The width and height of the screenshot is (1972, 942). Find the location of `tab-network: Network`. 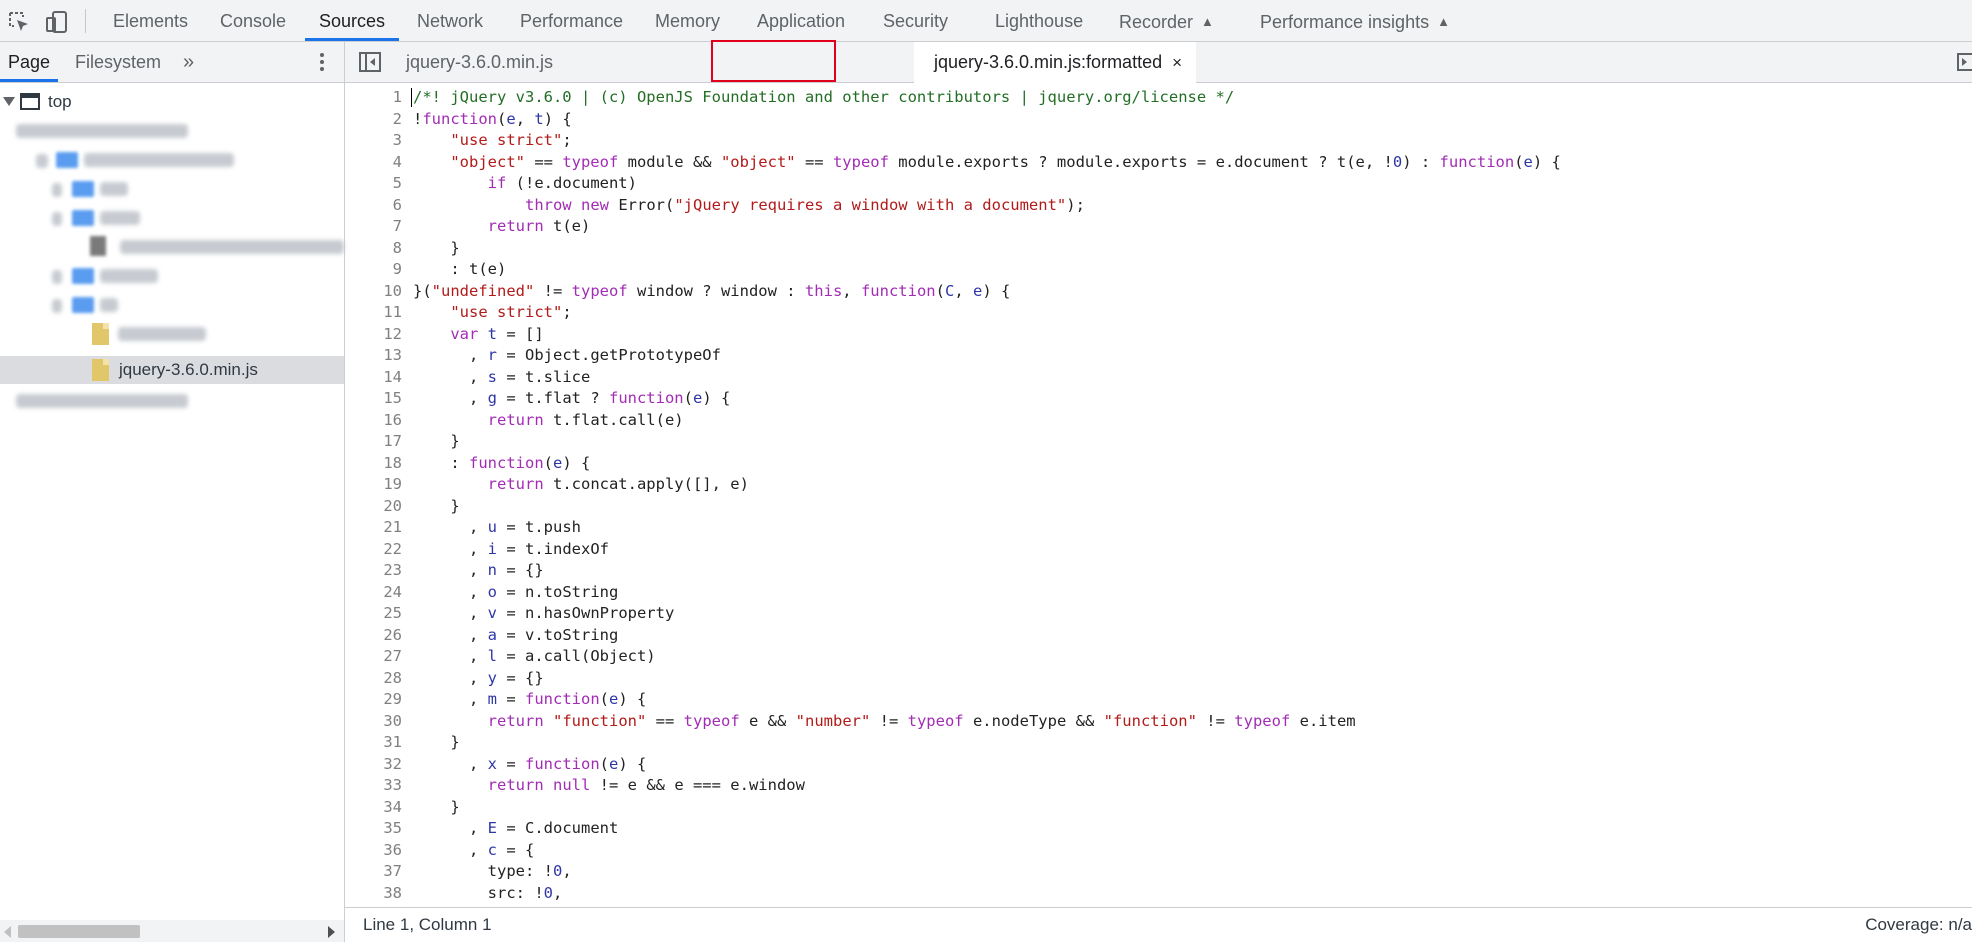

tab-network: Network is located at coordinates (450, 20).